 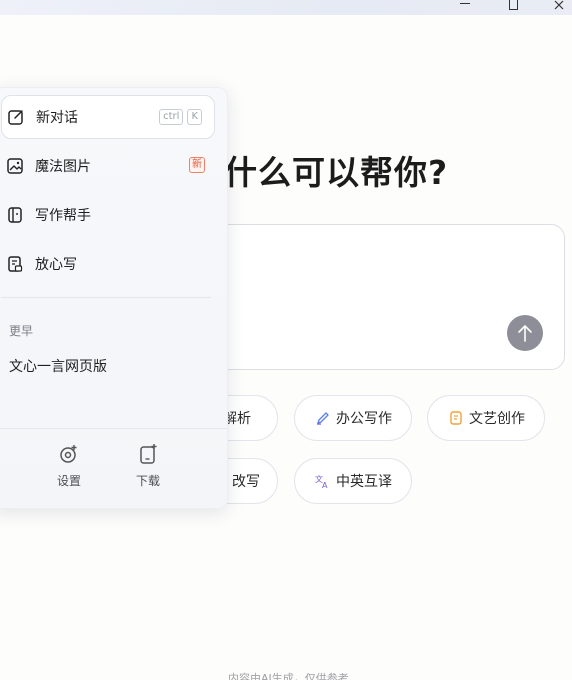 I want to click on close-icon, so click(x=559, y=4).